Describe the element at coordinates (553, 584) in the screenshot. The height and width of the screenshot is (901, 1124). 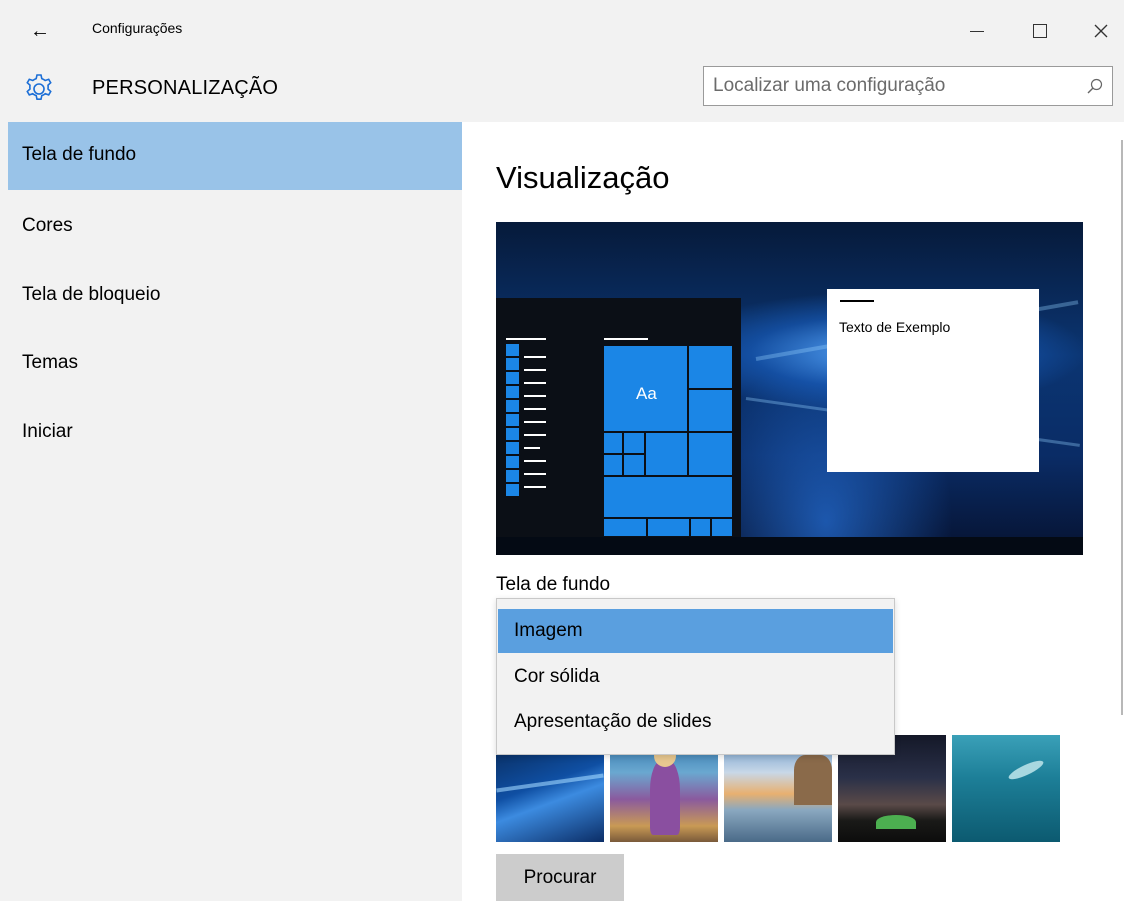
I see `background-label: Tela de fundo` at that location.